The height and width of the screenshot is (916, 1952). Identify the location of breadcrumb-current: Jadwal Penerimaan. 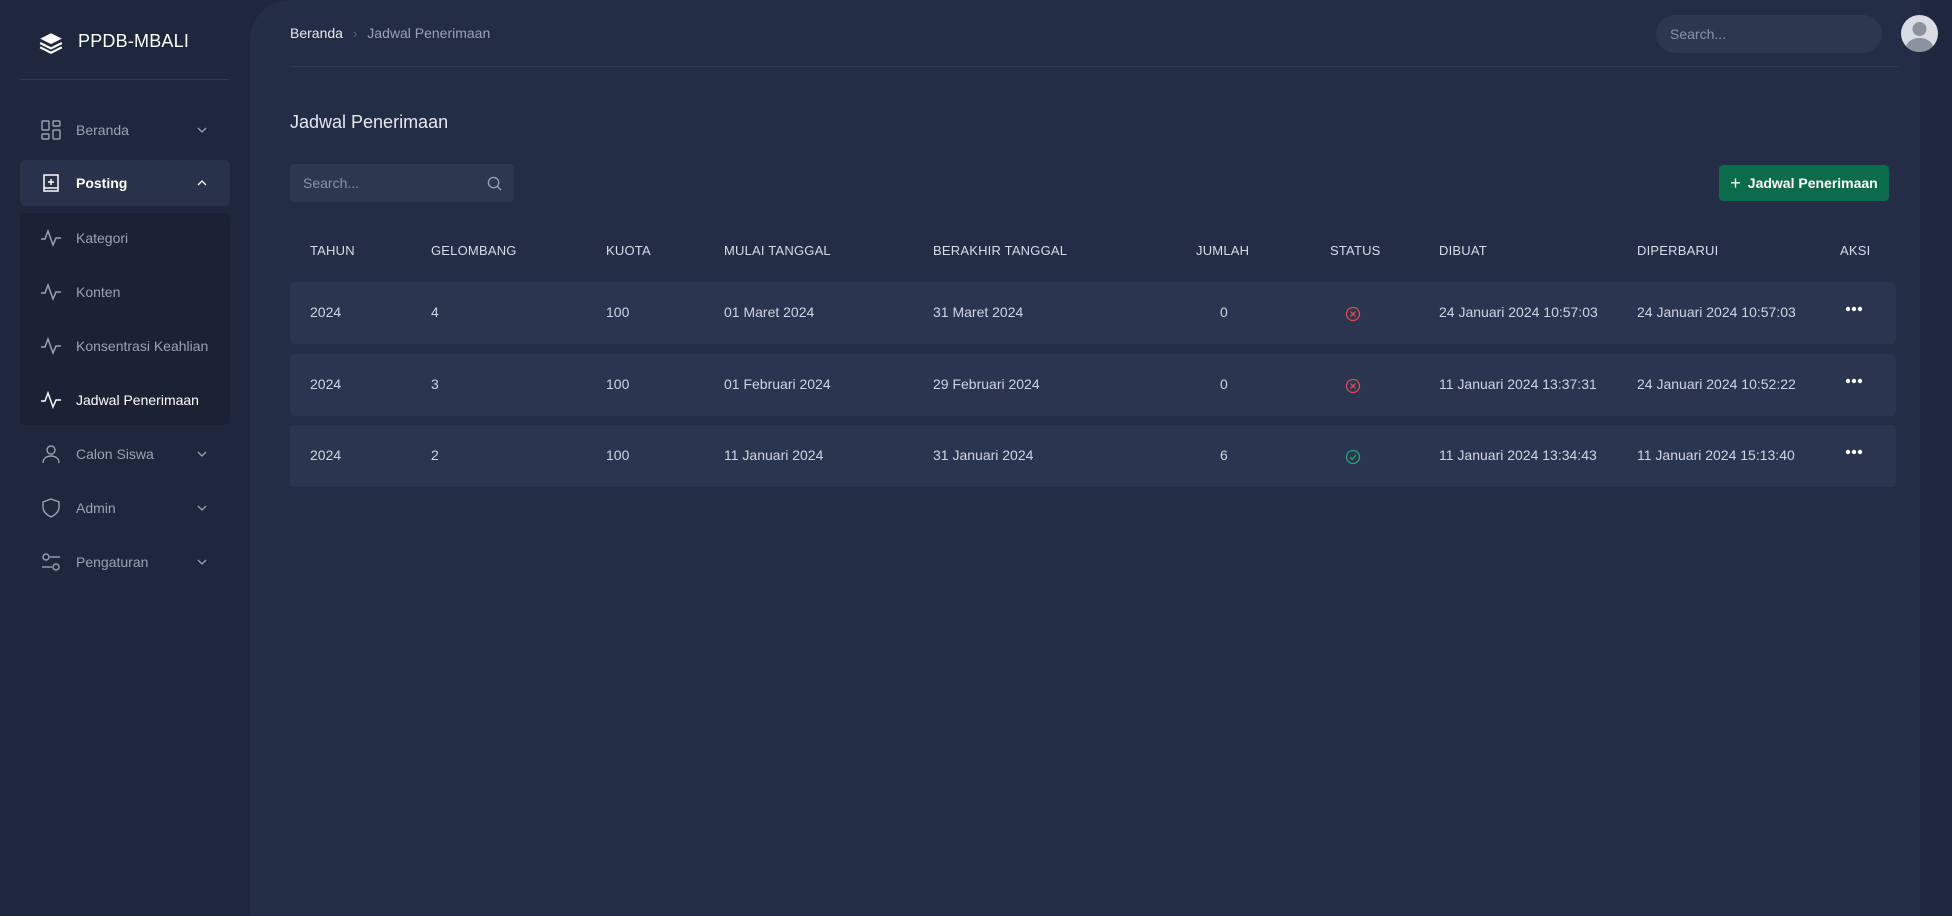
(429, 33).